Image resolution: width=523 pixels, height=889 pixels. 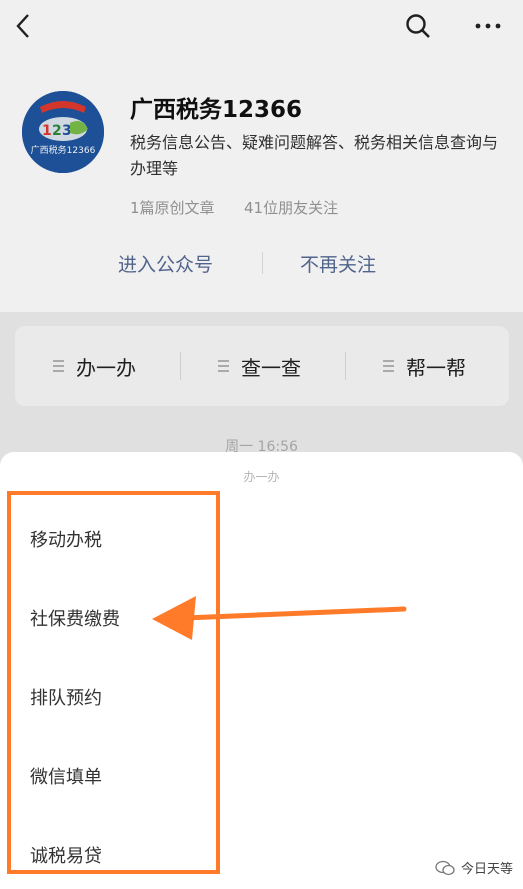 I want to click on annotation-arrow-icon, so click(x=279, y=618).